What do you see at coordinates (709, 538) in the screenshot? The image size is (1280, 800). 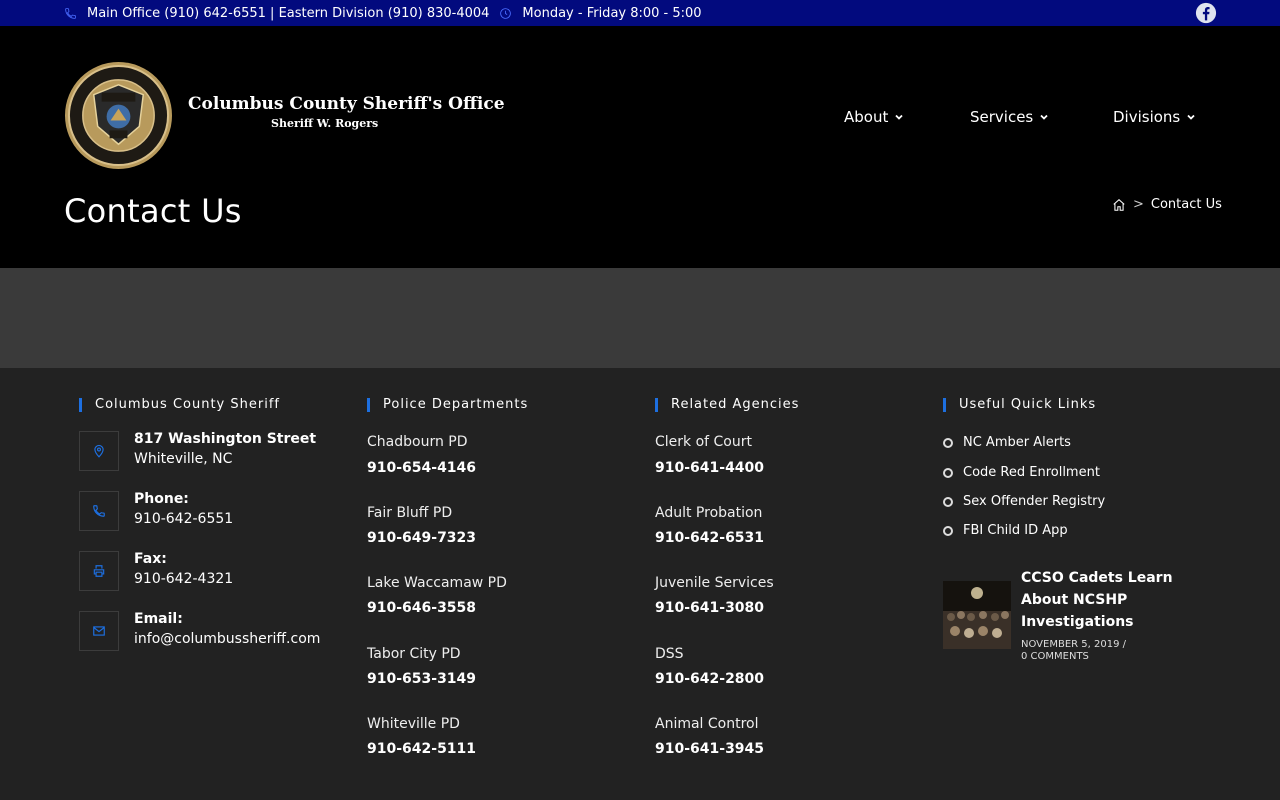 I see `agency-phone: 910-642-6531` at bounding box center [709, 538].